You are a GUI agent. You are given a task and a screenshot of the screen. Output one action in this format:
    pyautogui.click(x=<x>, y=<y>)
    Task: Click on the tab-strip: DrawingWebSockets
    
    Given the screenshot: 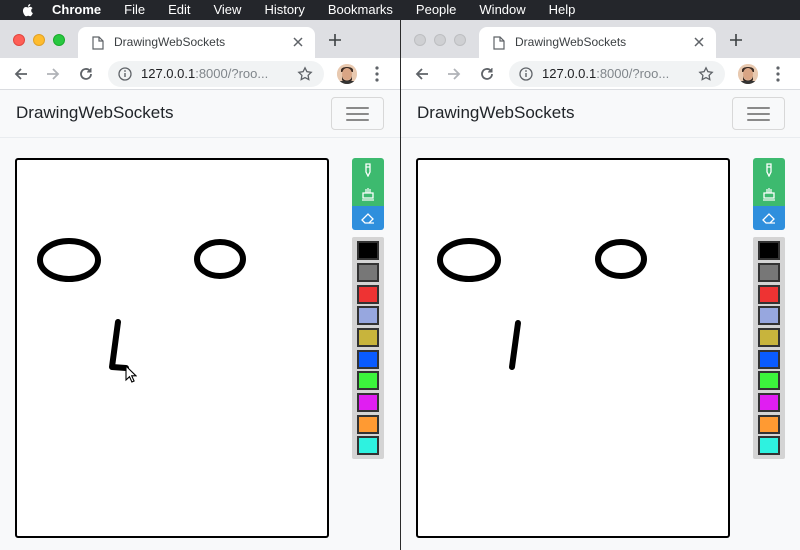 What is the action you would take?
    pyautogui.click(x=600, y=39)
    